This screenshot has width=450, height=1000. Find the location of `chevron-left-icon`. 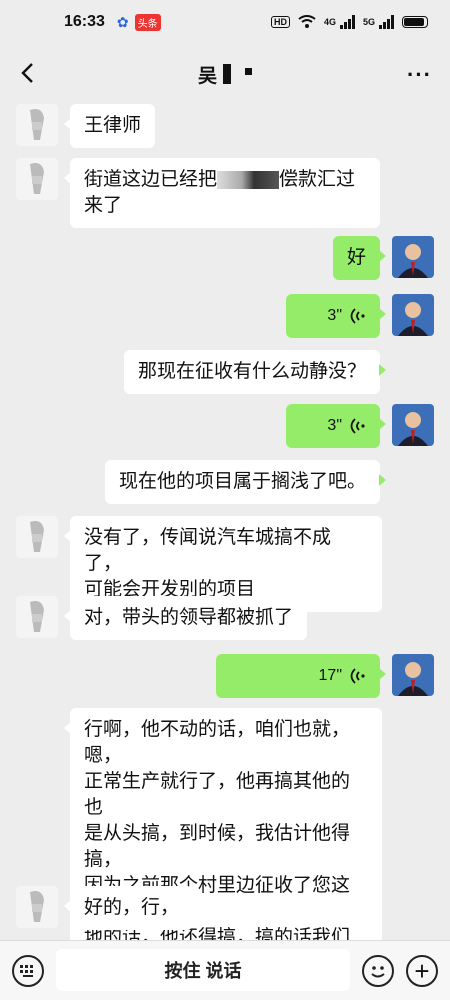

chevron-left-icon is located at coordinates (27, 73).